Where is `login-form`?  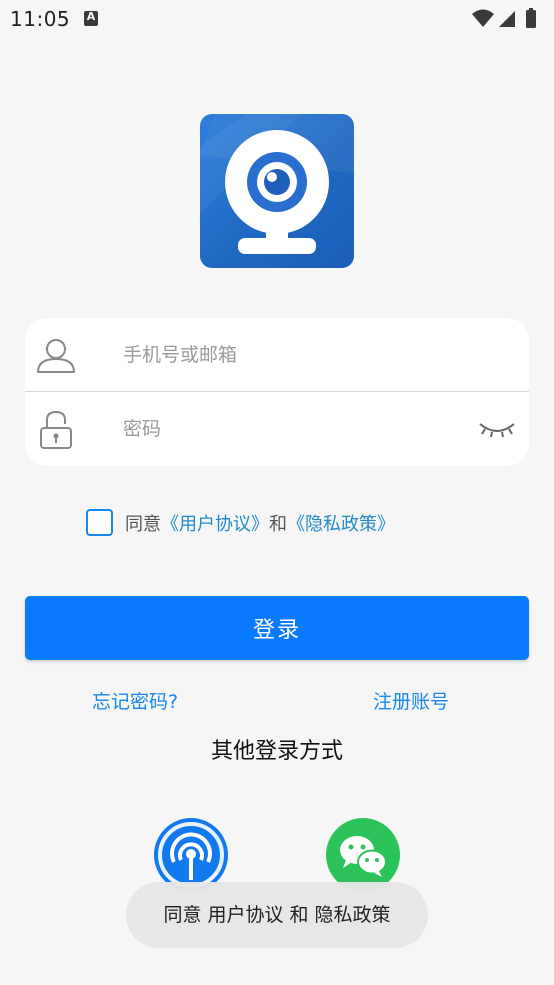
login-form is located at coordinates (277, 392).